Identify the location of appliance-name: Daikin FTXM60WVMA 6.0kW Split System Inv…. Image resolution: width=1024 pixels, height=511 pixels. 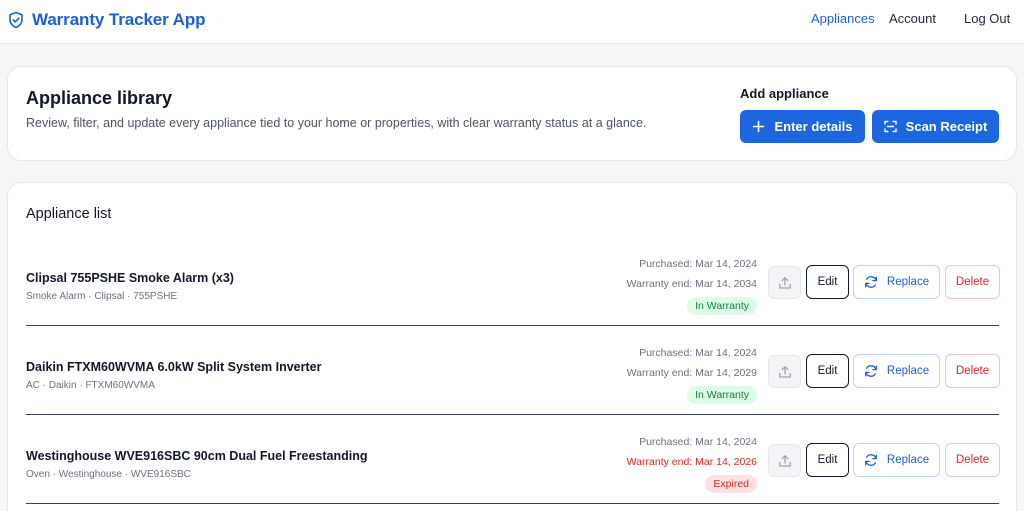
(174, 367).